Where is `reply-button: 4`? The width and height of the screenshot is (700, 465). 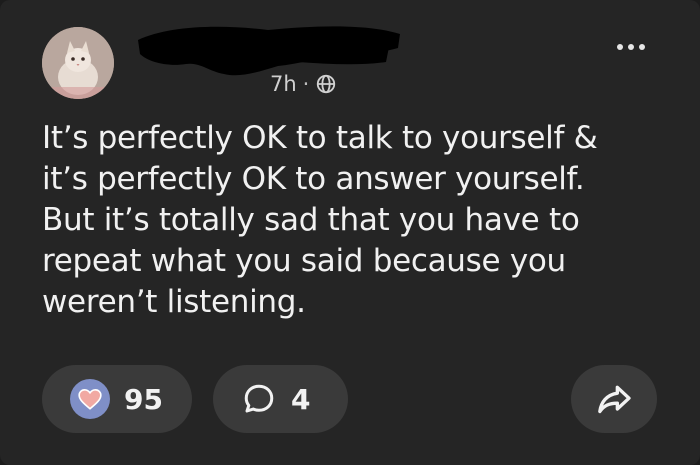 reply-button: 4 is located at coordinates (280, 399).